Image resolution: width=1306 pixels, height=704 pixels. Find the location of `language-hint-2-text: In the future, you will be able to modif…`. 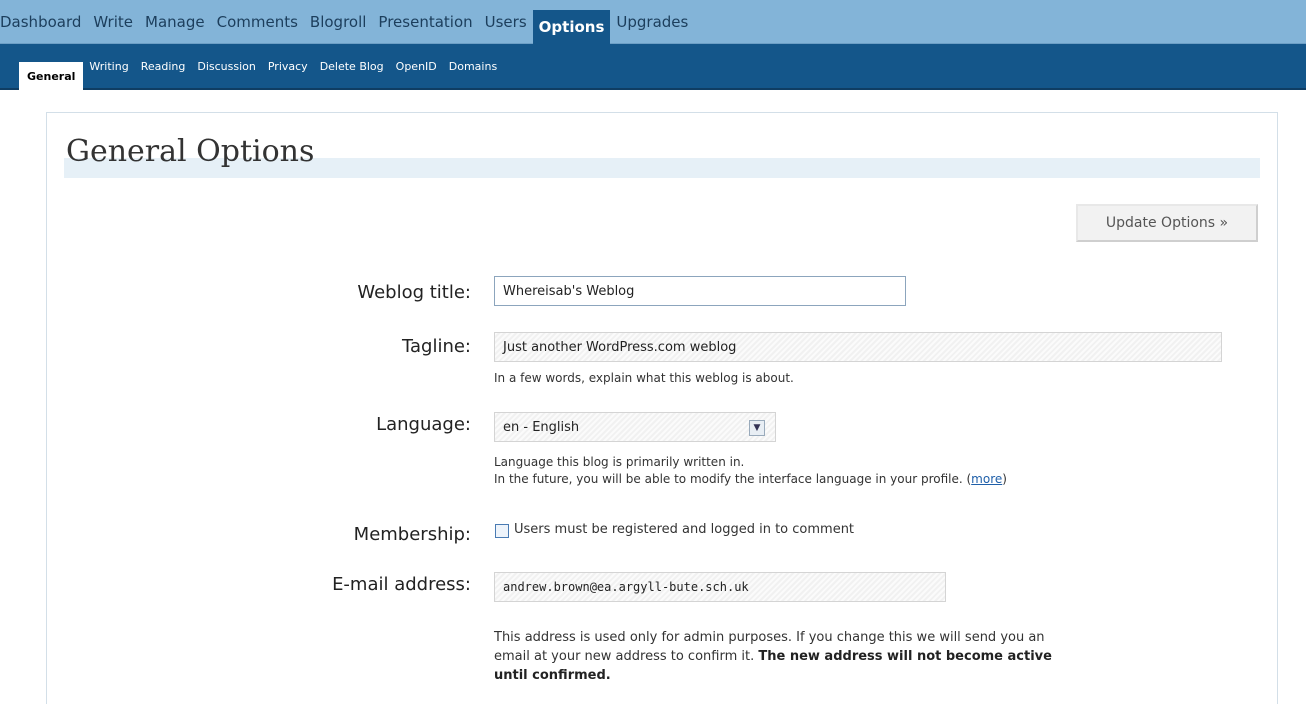

language-hint-2-text: In the future, you will be able to modif… is located at coordinates (733, 479).